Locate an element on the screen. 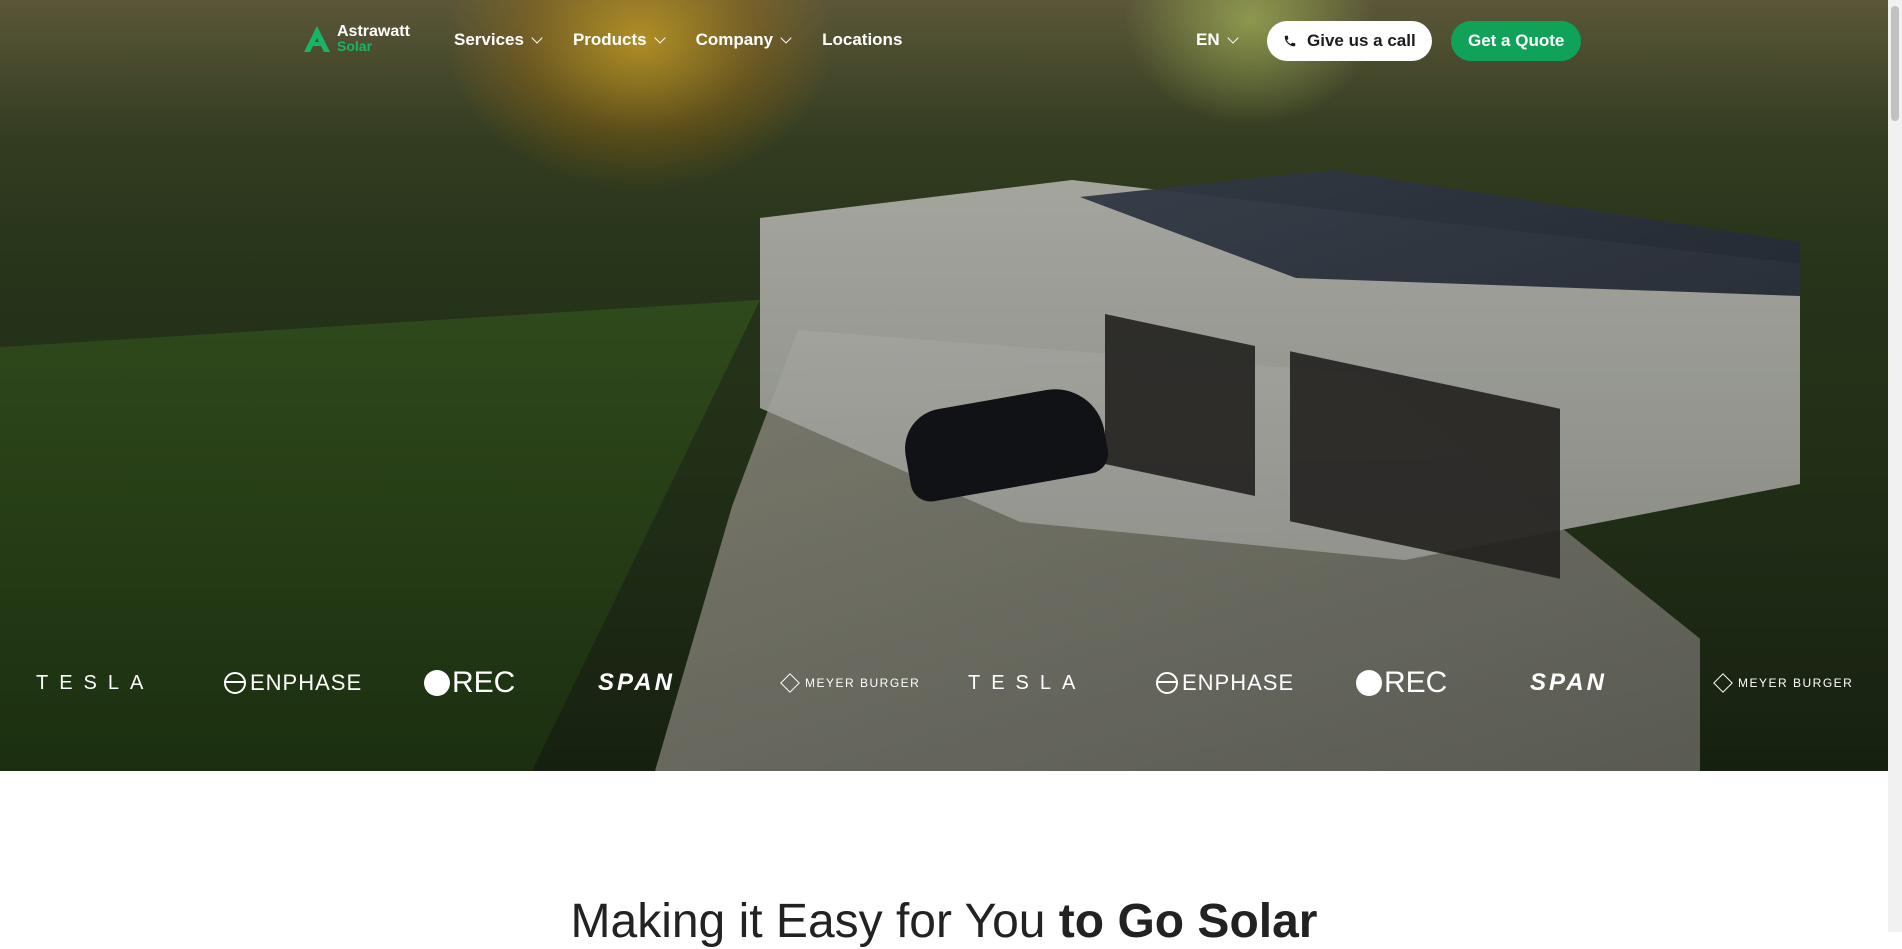  phone-icon is located at coordinates (1290, 41).